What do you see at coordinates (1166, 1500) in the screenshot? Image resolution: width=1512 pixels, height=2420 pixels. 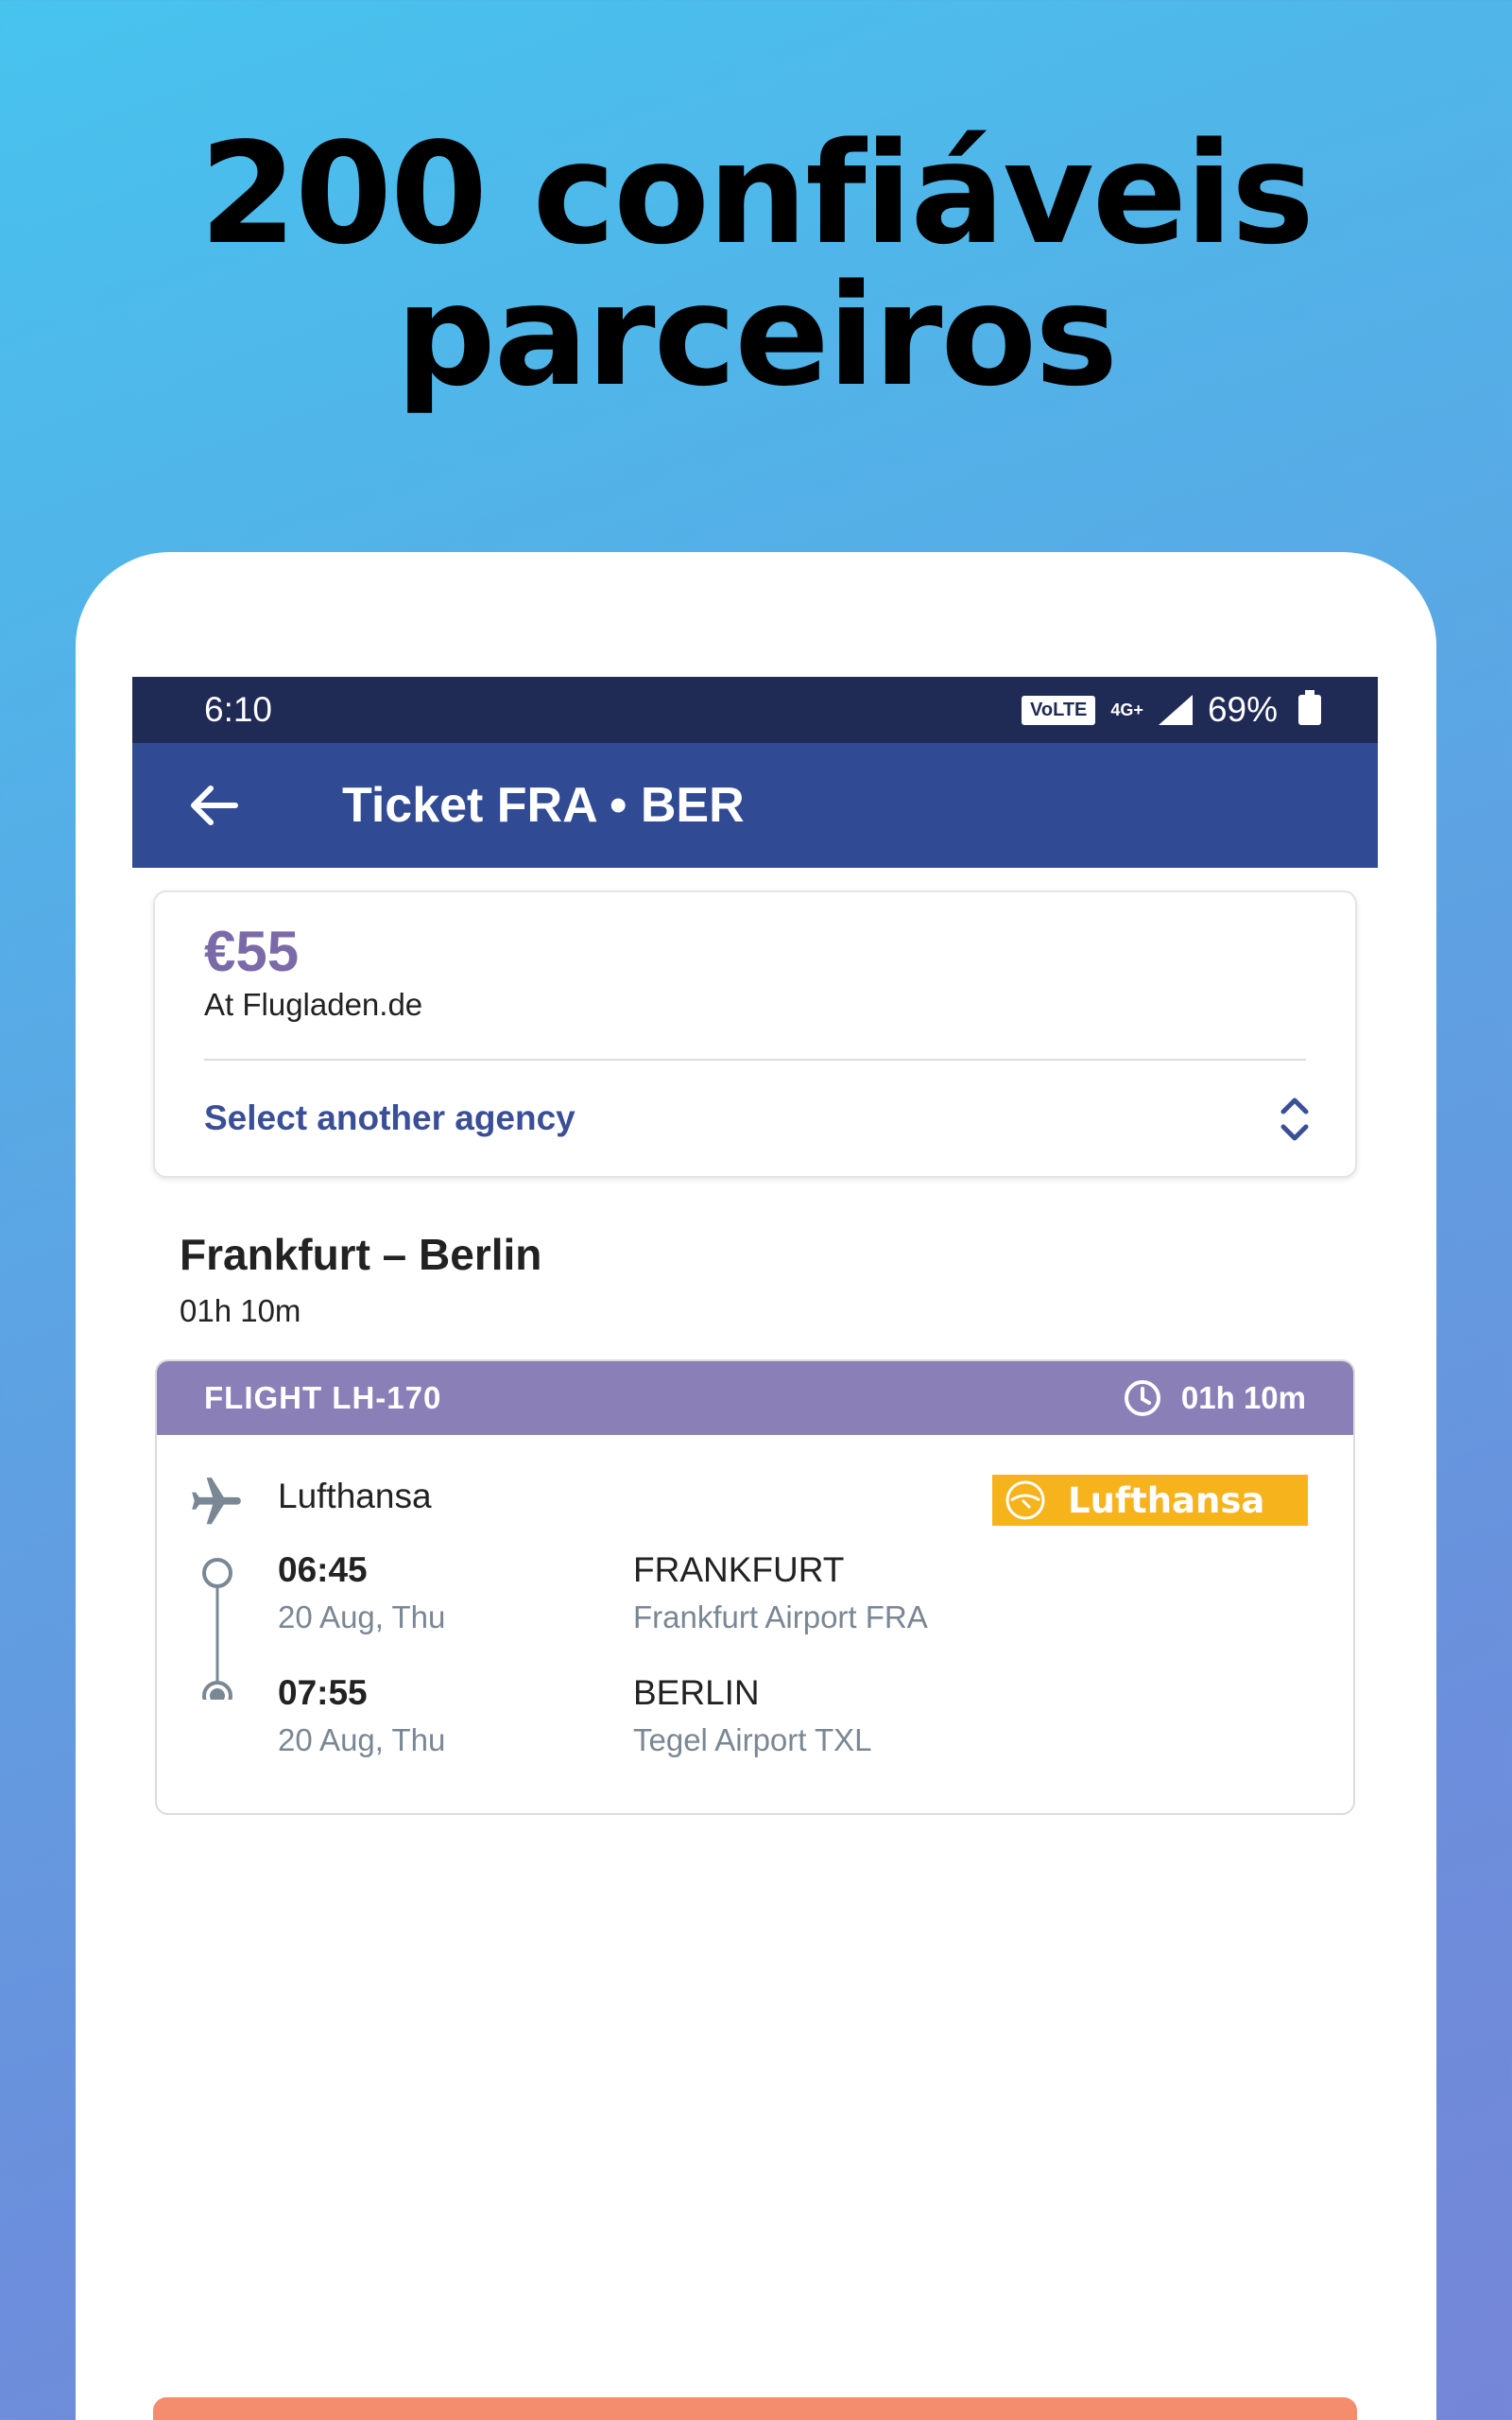 I see `airline-logo-text: Lufthansa` at bounding box center [1166, 1500].